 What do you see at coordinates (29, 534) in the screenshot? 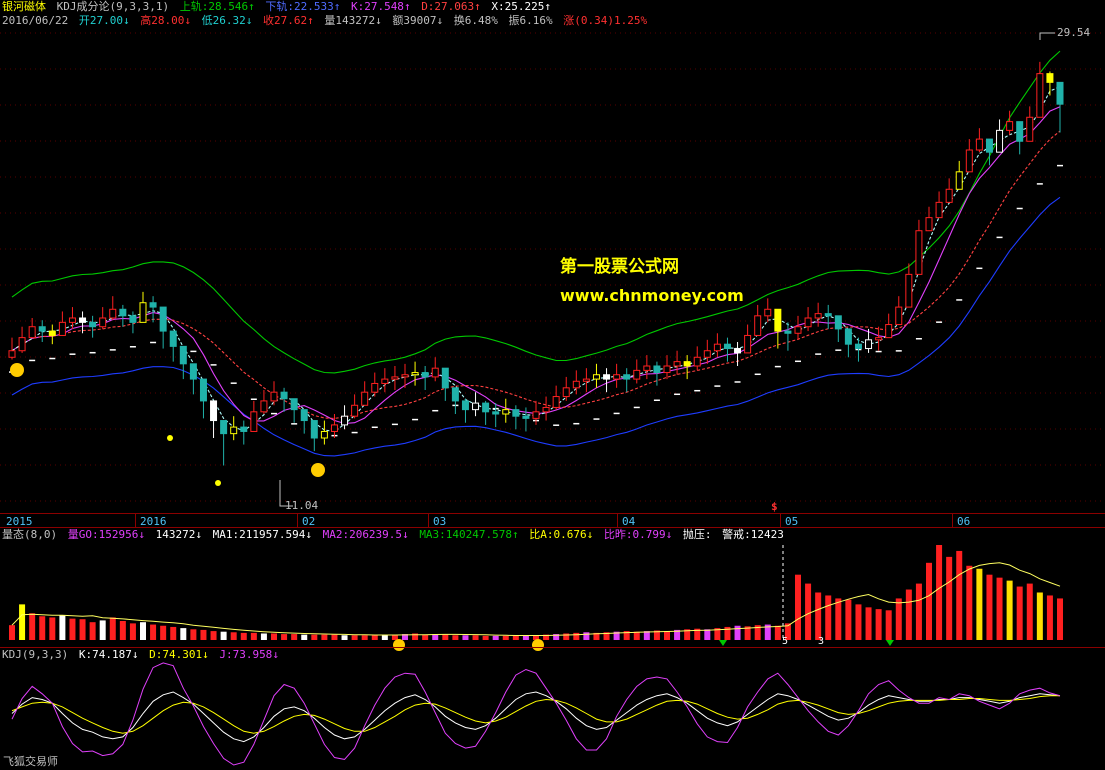
I see `volume-indicator-name: 量态(8,0)` at bounding box center [29, 534].